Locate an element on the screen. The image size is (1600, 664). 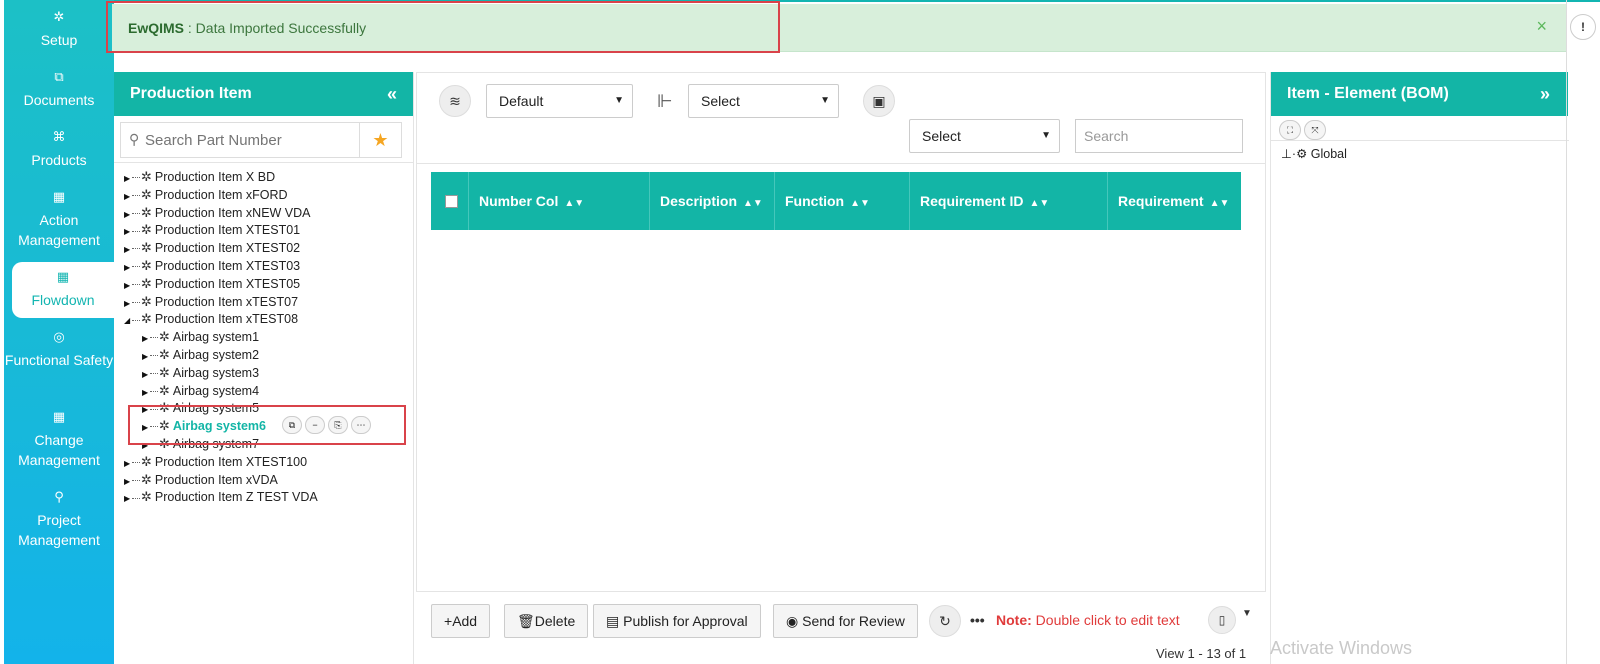
nav-products: ⌘ Products is located at coordinates (59, 149).